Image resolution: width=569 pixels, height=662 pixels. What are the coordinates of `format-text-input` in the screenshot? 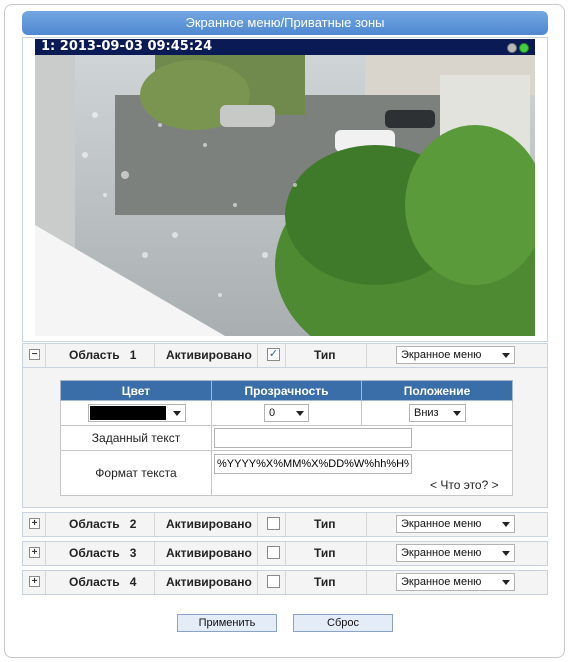 It's located at (313, 464).